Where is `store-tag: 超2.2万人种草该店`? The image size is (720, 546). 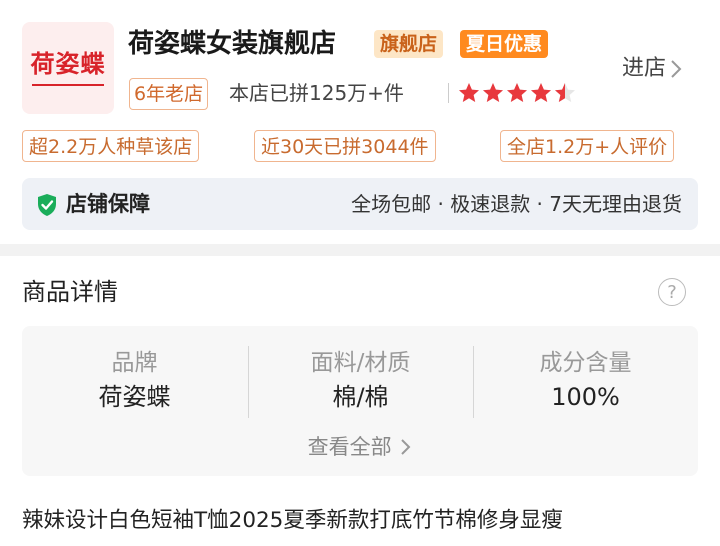
store-tag: 超2.2万人种草该店 is located at coordinates (111, 146).